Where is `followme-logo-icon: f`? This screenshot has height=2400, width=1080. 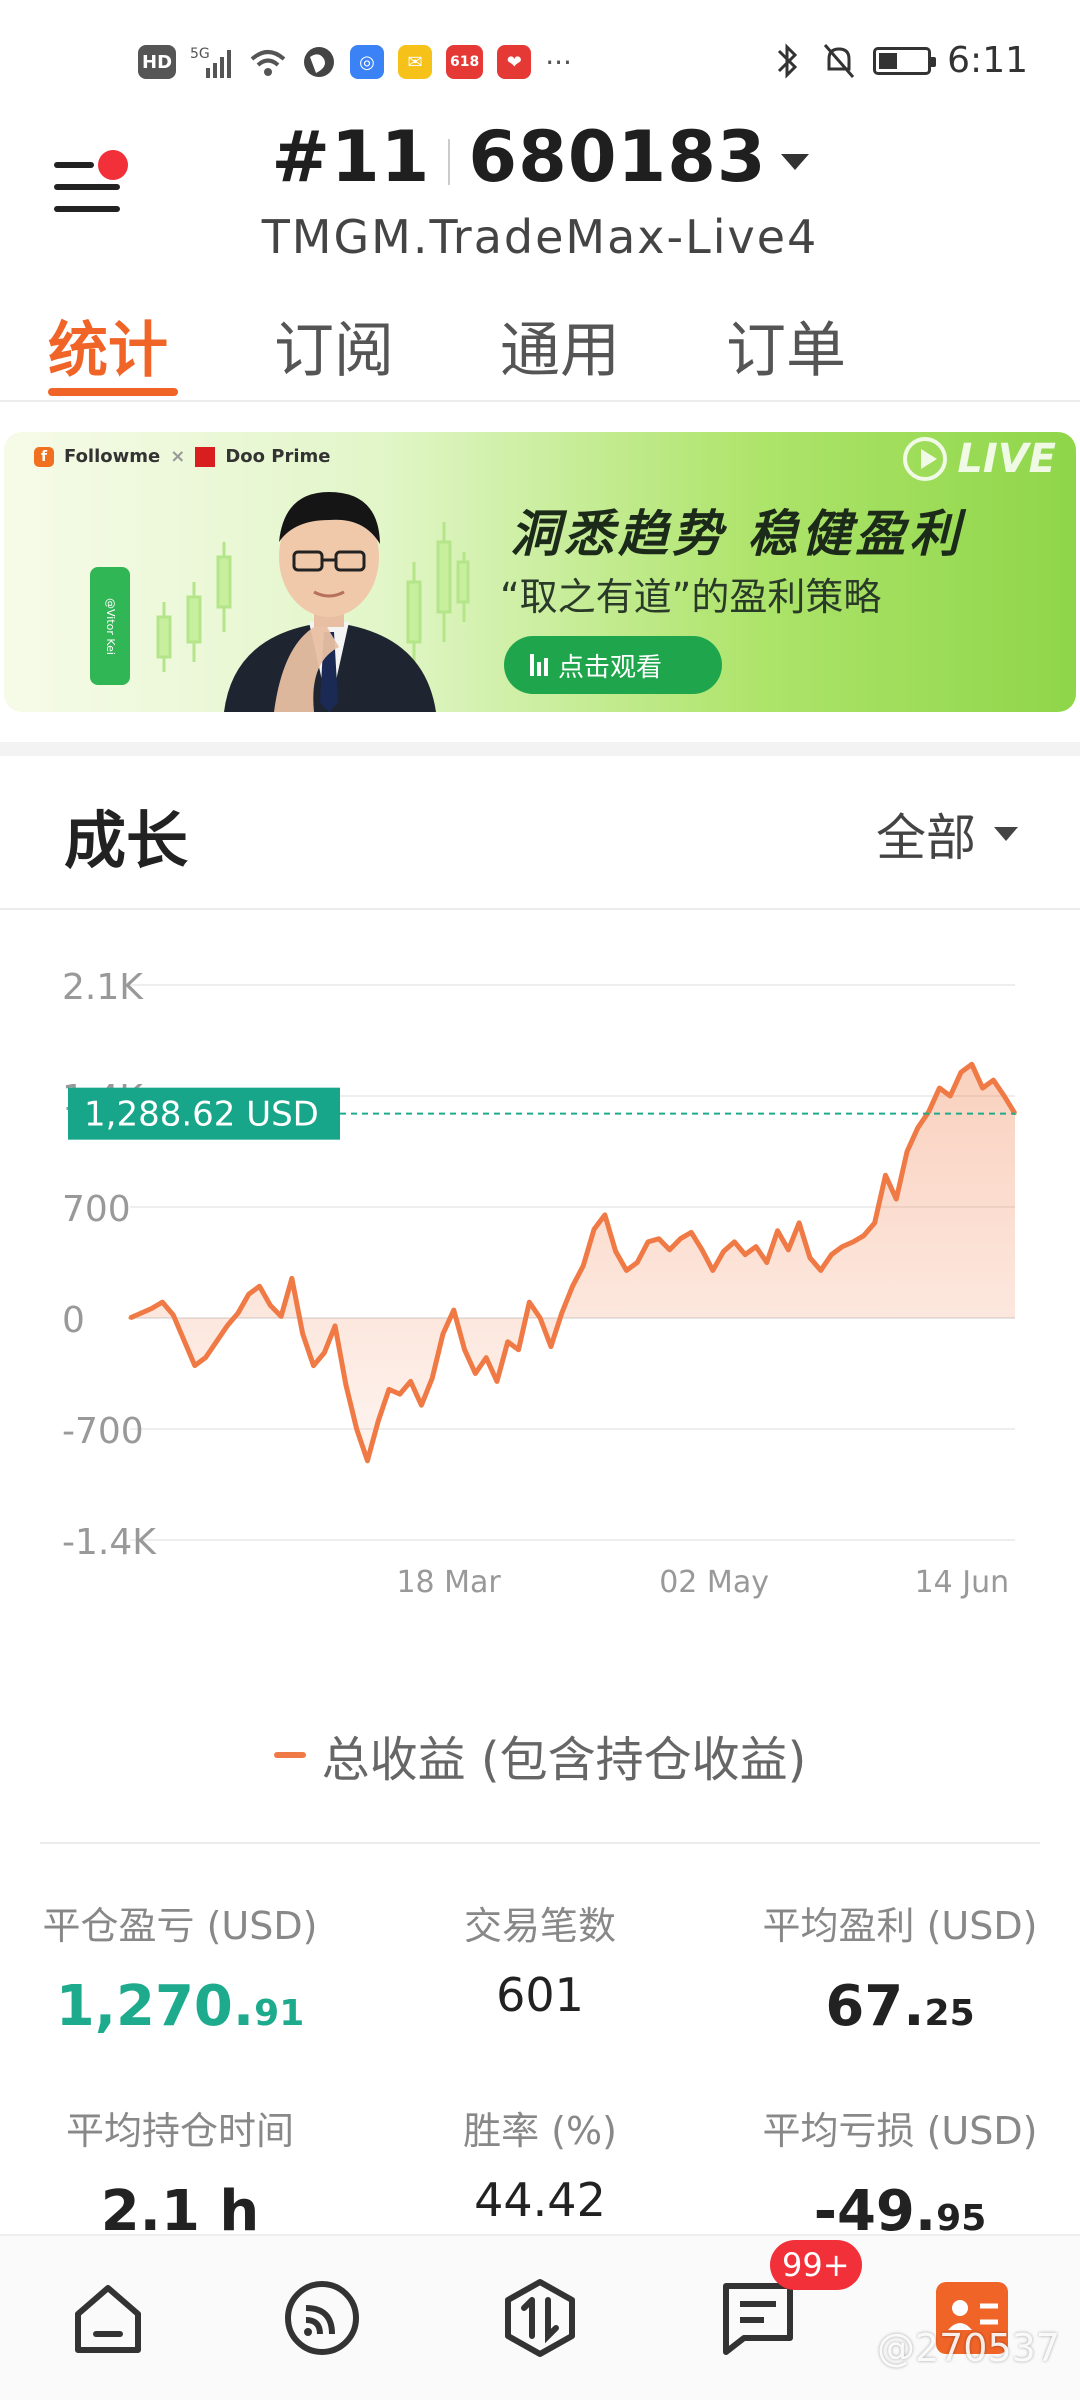 followme-logo-icon: f is located at coordinates (44, 456).